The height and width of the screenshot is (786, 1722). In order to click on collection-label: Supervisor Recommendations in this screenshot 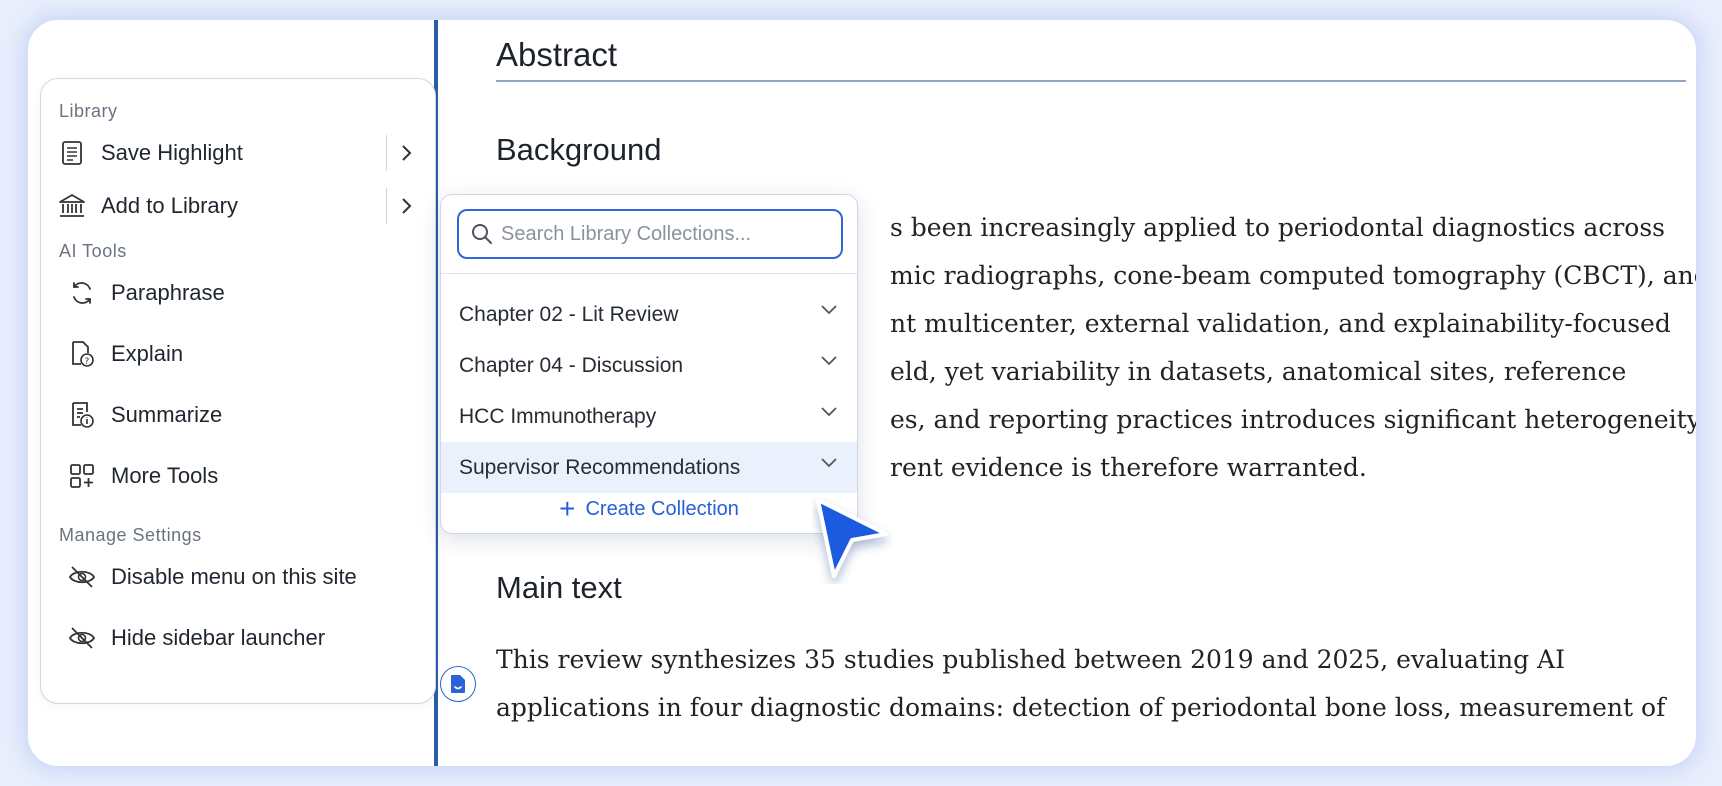, I will do `click(600, 467)`.